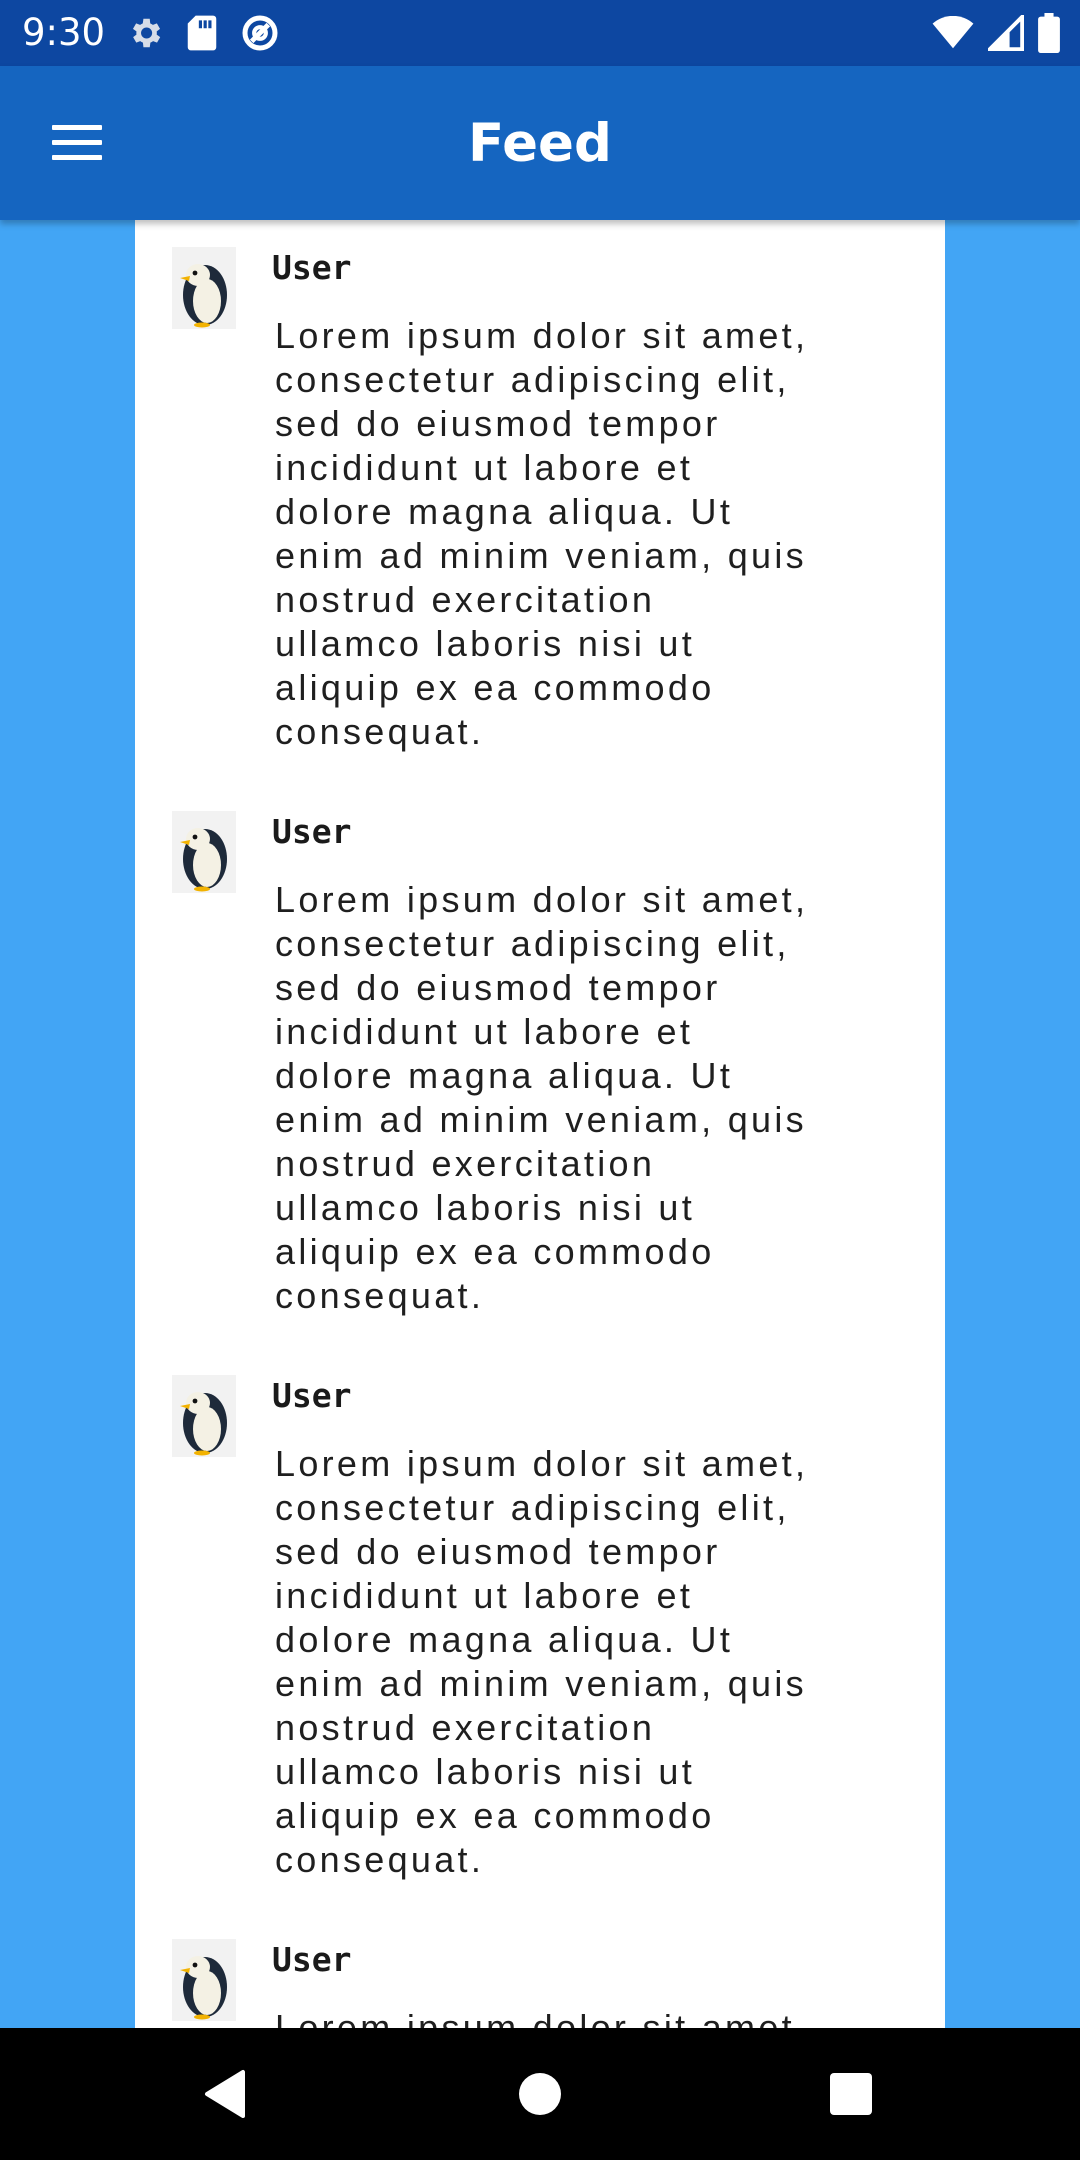 This screenshot has width=1080, height=2160. I want to click on back-button, so click(225, 2094).